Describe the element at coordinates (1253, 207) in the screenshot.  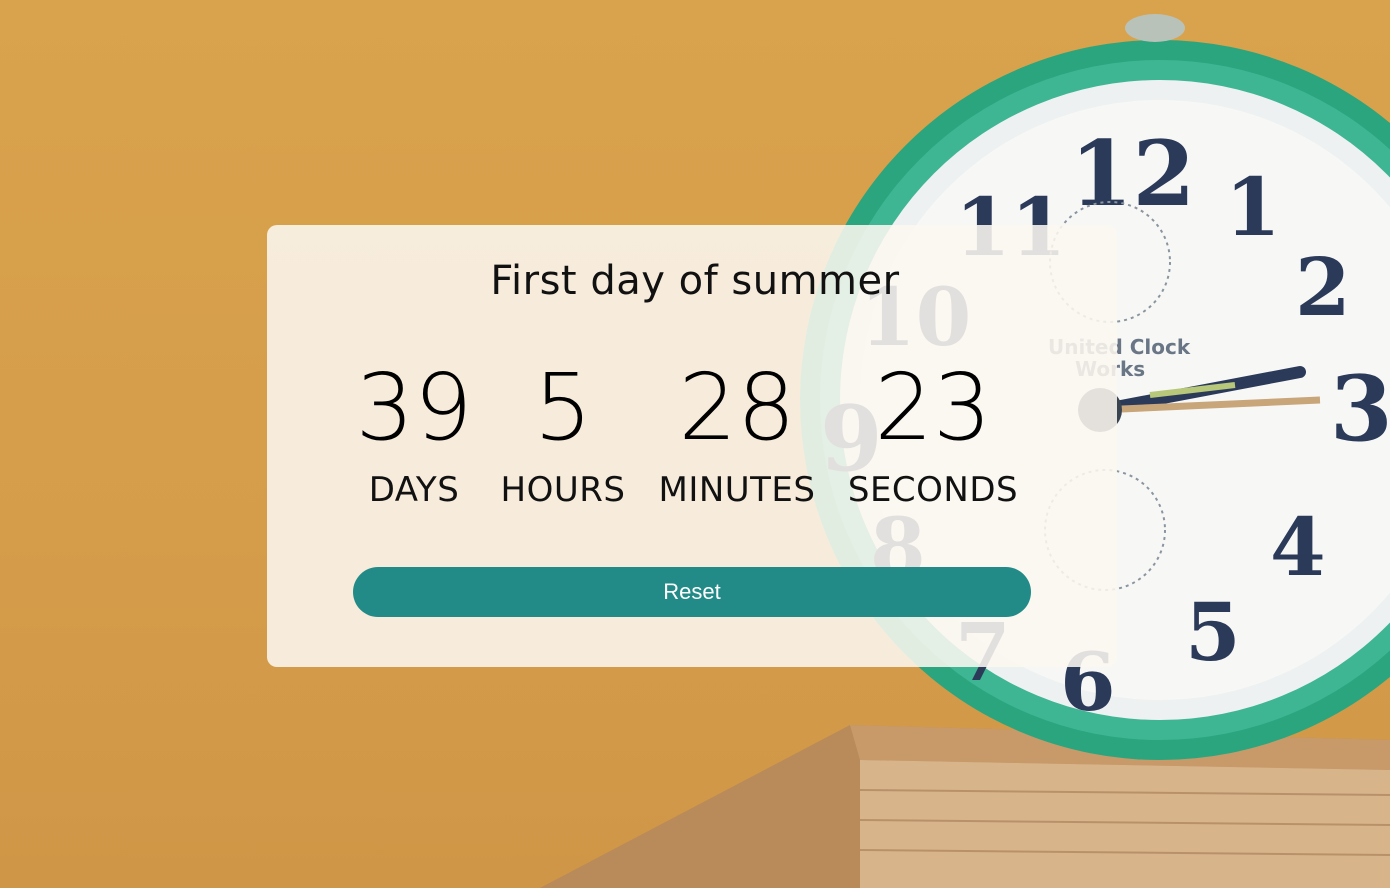
I see `clock-numeral: 1` at that location.